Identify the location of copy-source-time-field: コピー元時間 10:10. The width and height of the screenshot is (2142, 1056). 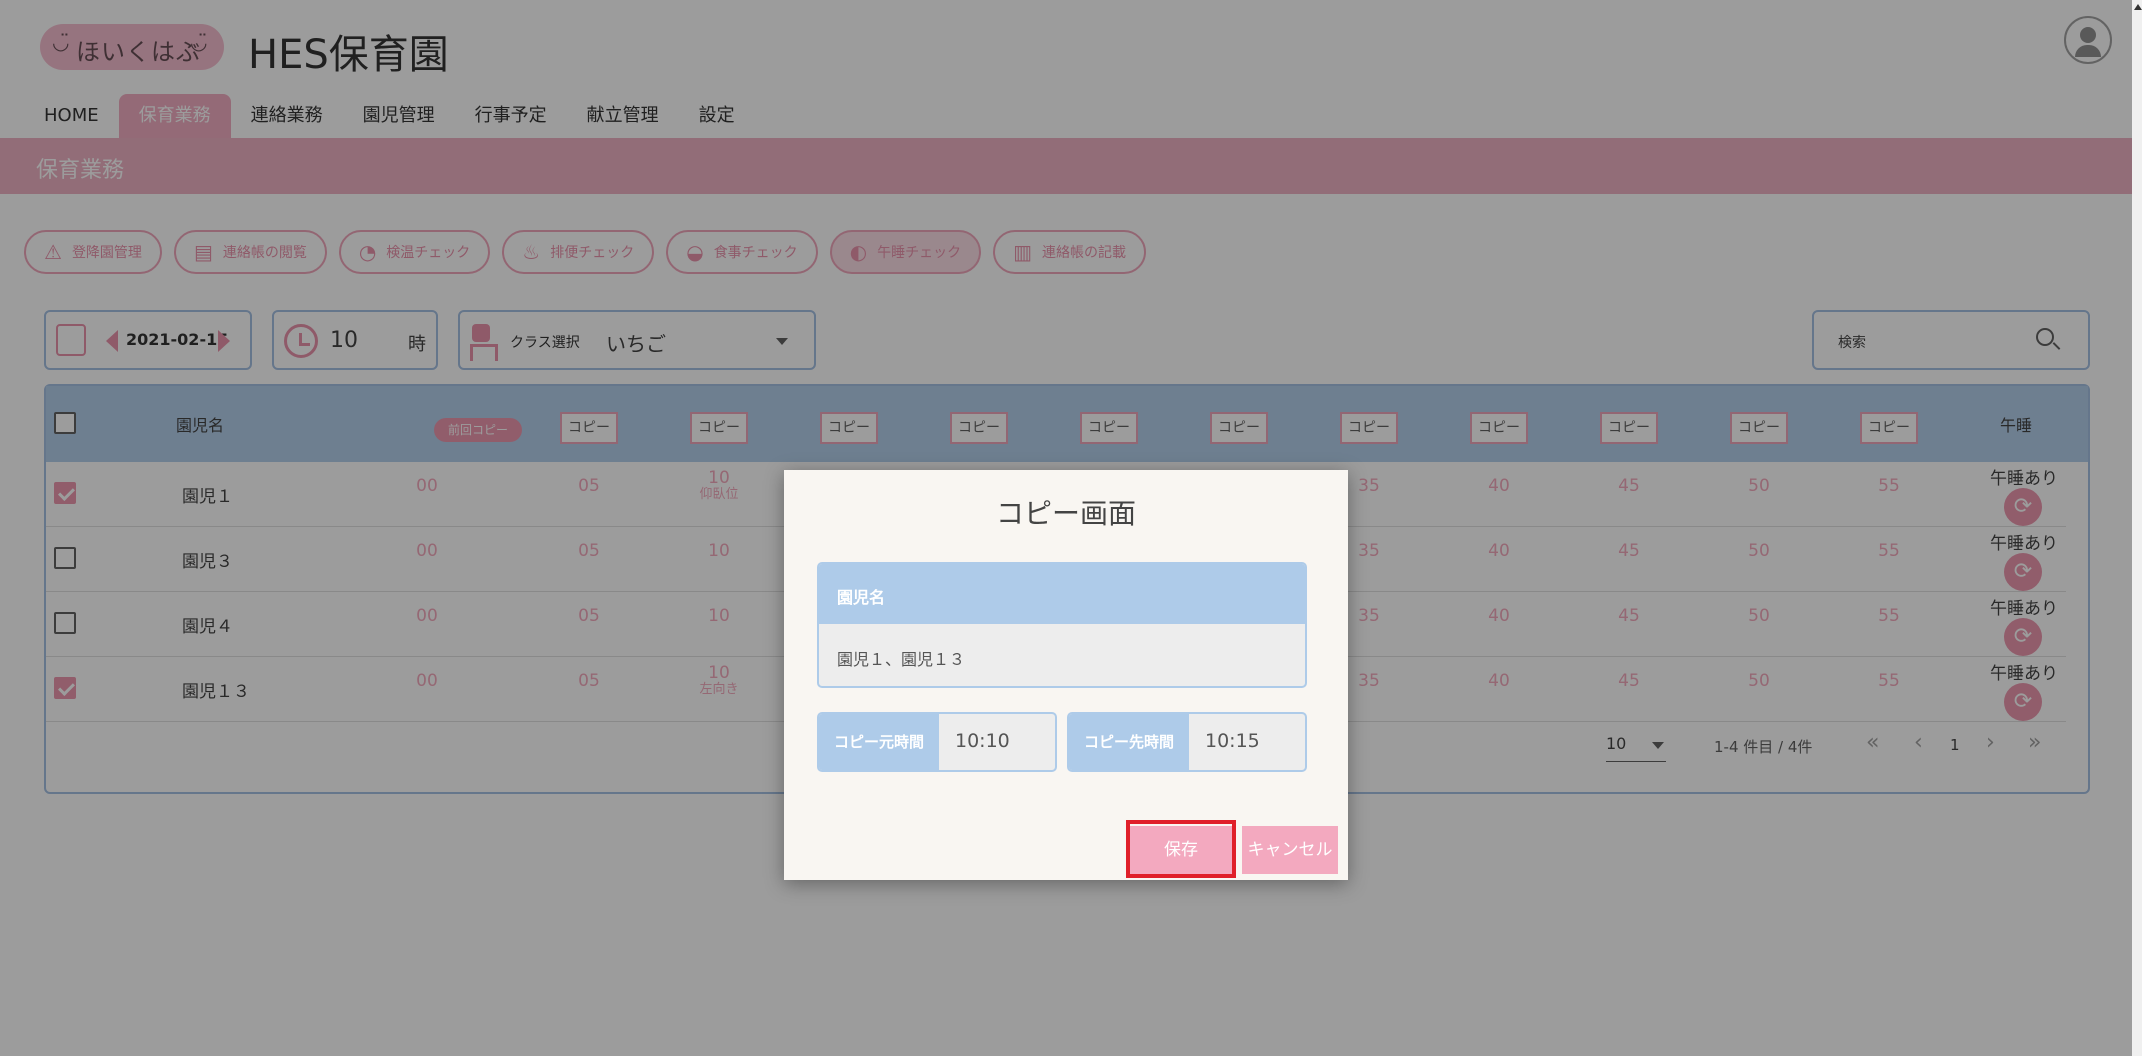
(937, 742).